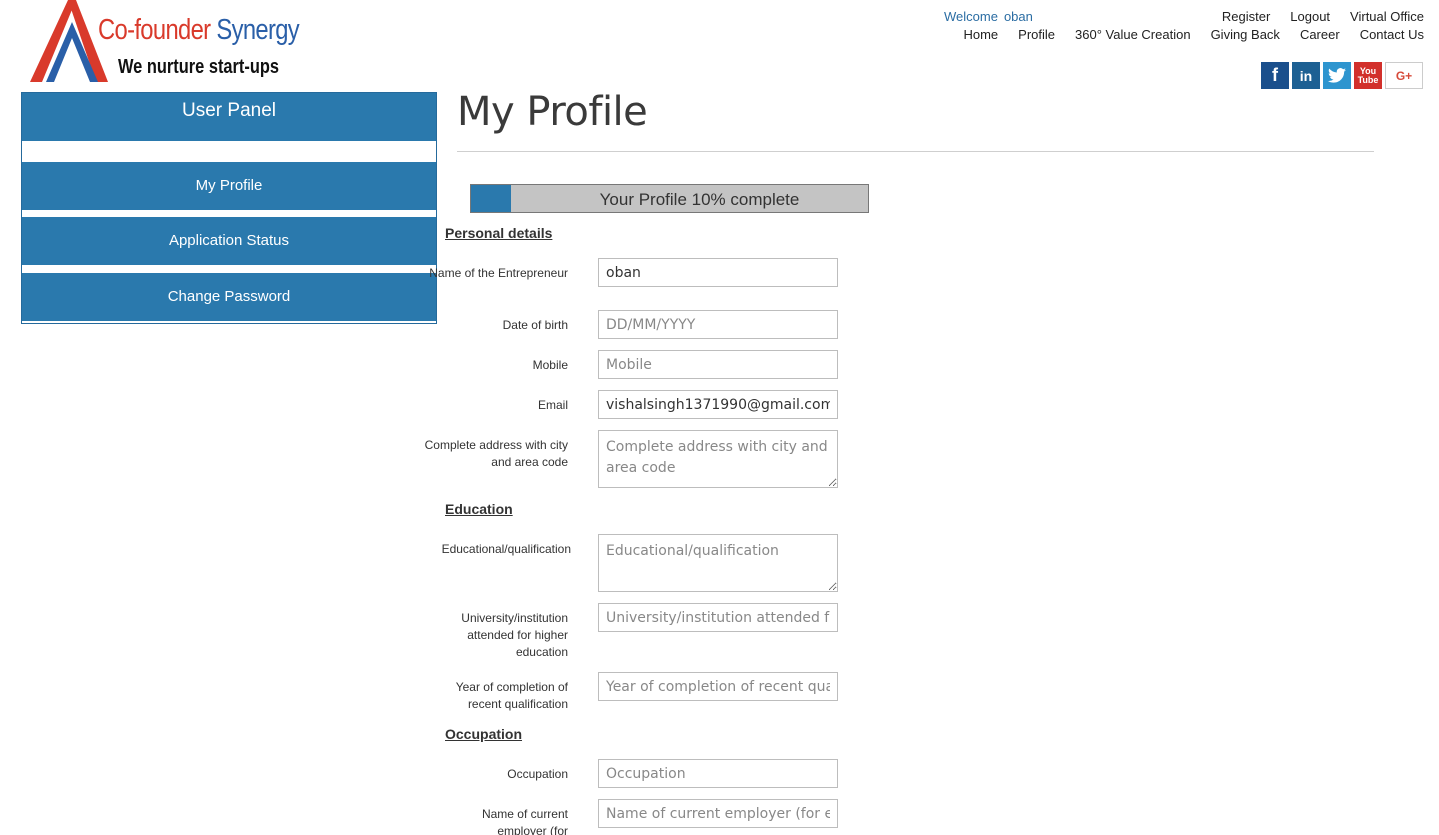 Image resolution: width=1439 pixels, height=835 pixels. Describe the element at coordinates (1387, 16) in the screenshot. I see `nav-virtual-office-link: Virtual Office` at that location.